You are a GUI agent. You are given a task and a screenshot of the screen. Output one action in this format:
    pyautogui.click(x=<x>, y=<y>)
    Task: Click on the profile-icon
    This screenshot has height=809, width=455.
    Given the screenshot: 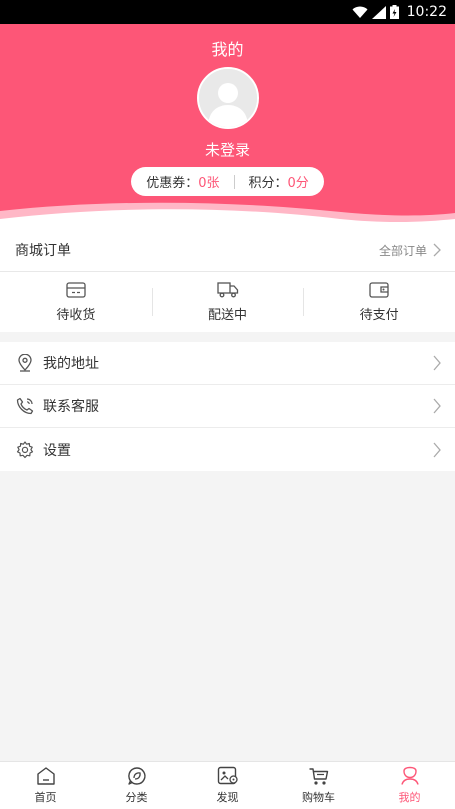 What is the action you would take?
    pyautogui.click(x=409, y=775)
    